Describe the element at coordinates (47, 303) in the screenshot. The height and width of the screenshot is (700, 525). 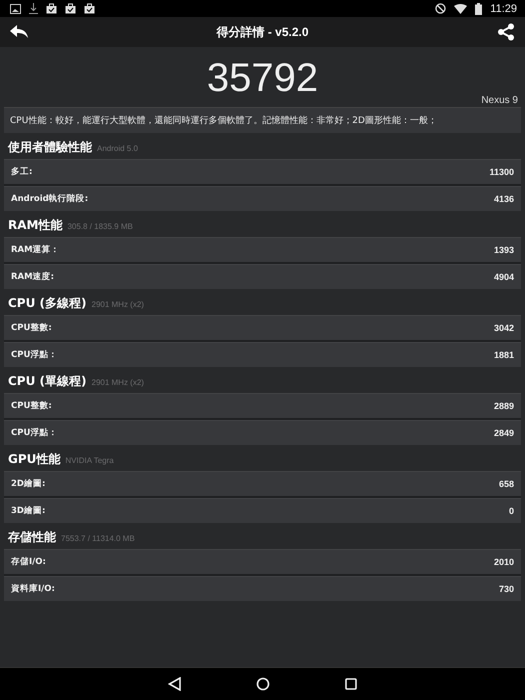
I see `section-title: CPU (多線程)` at that location.